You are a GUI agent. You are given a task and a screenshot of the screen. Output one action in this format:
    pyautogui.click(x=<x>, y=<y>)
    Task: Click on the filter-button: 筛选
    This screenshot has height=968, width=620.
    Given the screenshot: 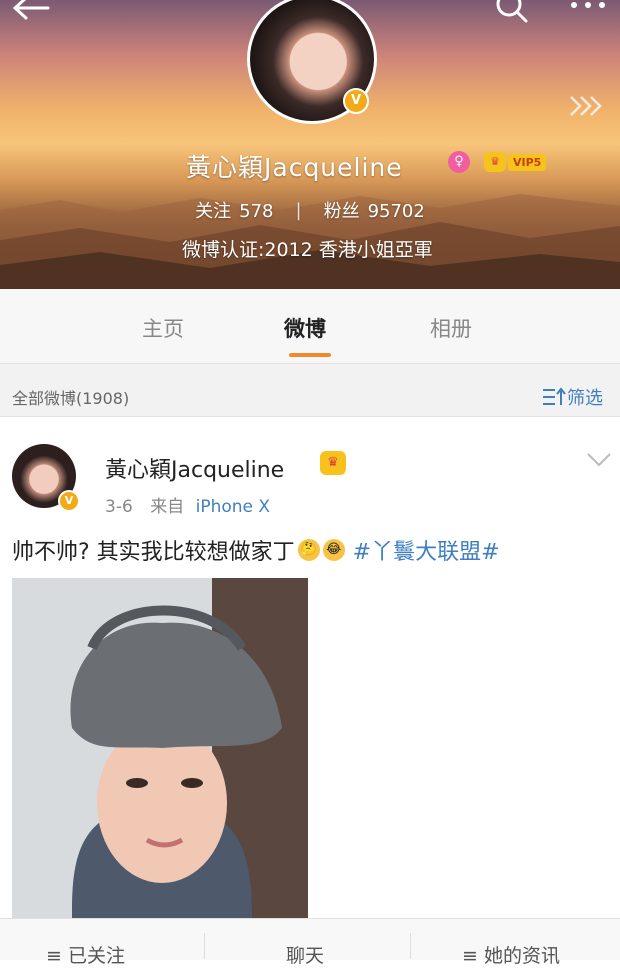 What is the action you would take?
    pyautogui.click(x=572, y=397)
    